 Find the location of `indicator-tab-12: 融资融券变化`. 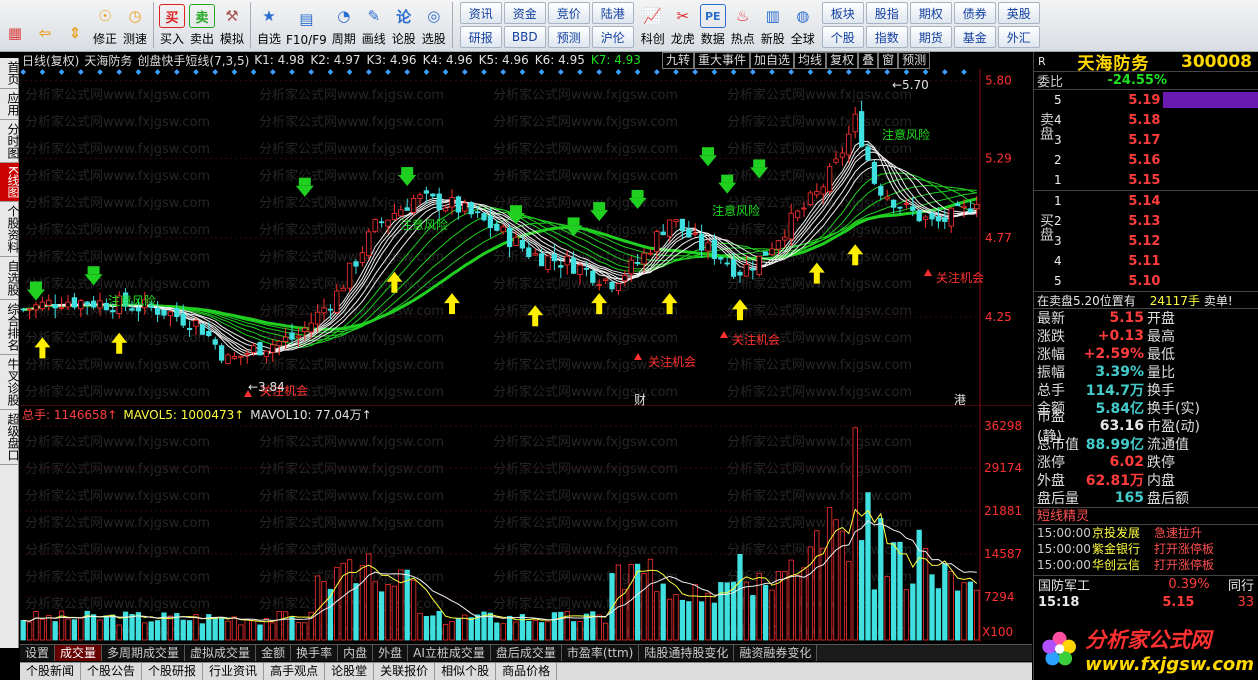

indicator-tab-12: 融资融券变化 is located at coordinates (776, 653).